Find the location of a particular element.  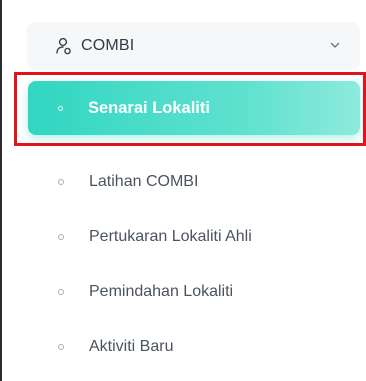

chevron-down-icon is located at coordinates (335, 45).